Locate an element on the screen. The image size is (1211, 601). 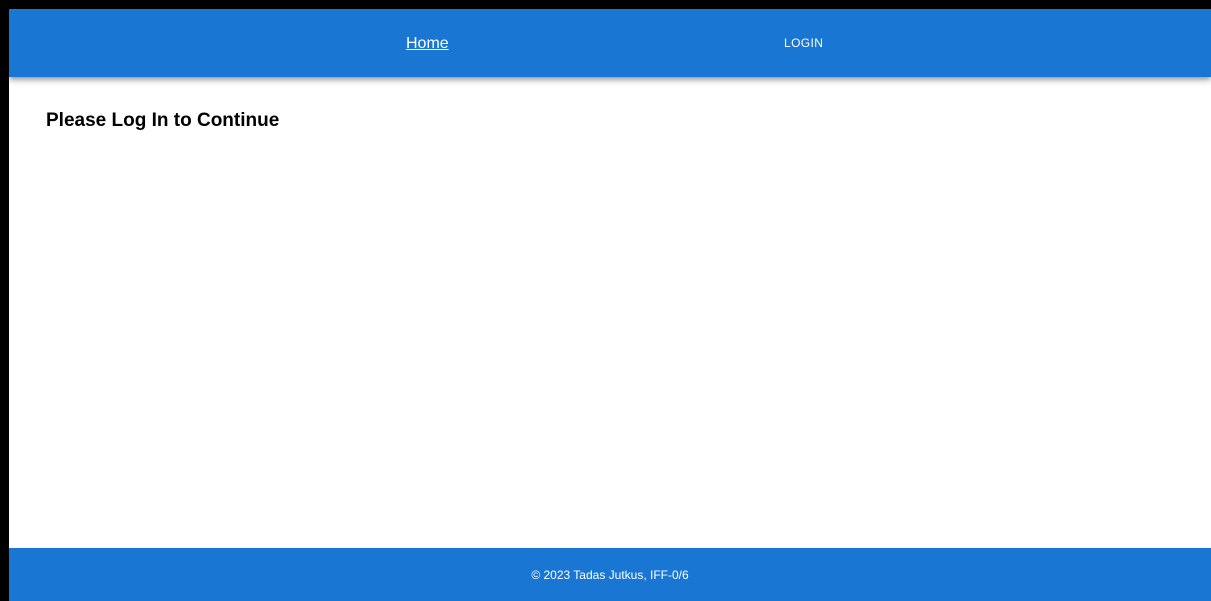
page-title: Please Log In to Continue is located at coordinates (163, 120).